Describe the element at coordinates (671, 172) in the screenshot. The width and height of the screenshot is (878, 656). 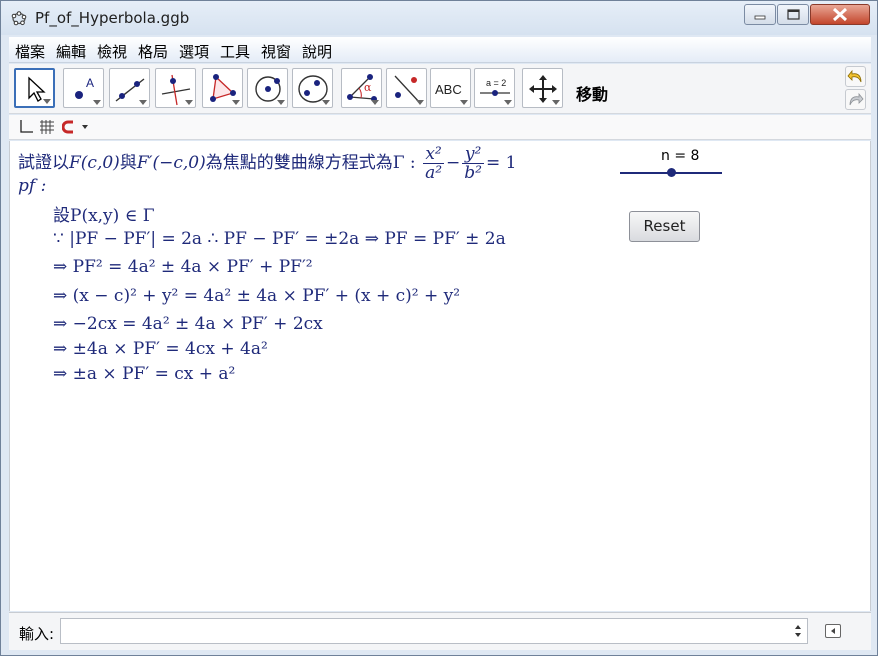
I see `slider-n-handle` at that location.